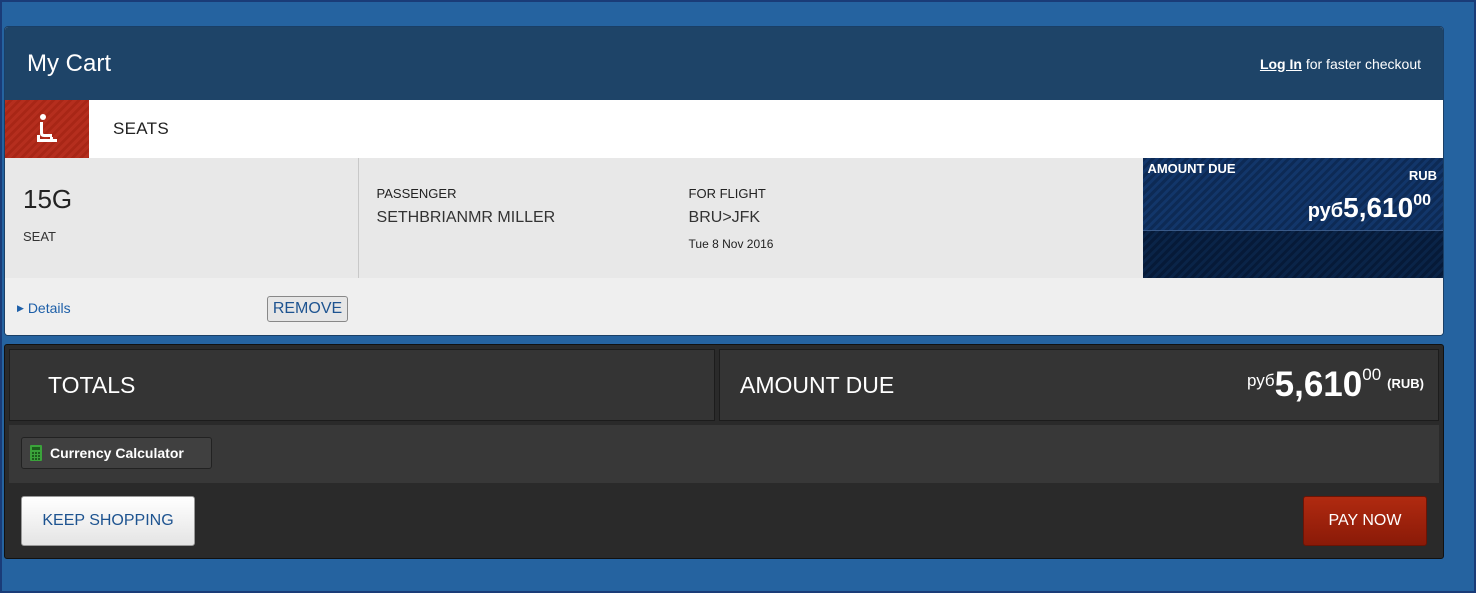 The height and width of the screenshot is (593, 1476). Describe the element at coordinates (1361, 63) in the screenshot. I see `login-suffix: for faster checkout` at that location.